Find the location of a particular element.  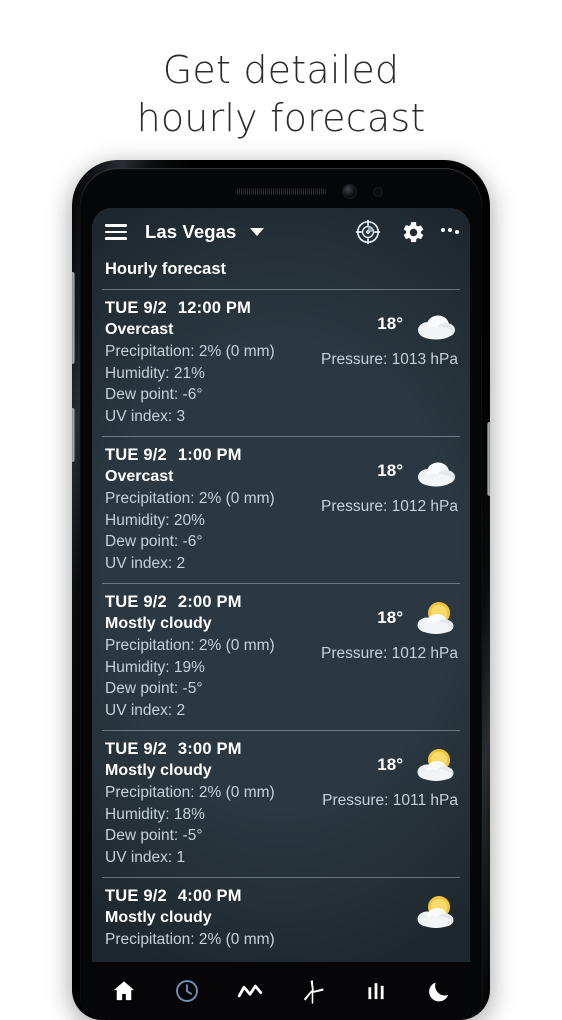

forecast-row-hour: 2:00 PM is located at coordinates (209, 602).